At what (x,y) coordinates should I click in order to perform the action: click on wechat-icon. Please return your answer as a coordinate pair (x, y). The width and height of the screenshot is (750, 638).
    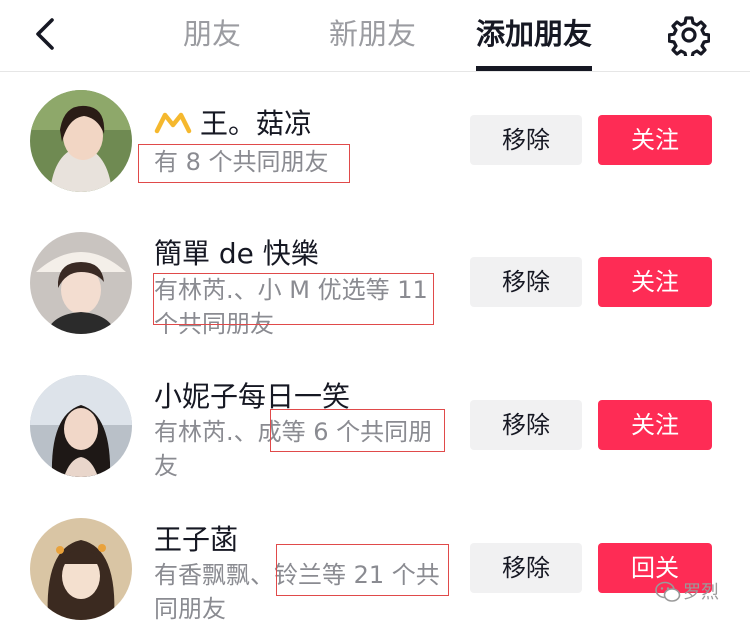
    Looking at the image, I should click on (668, 591).